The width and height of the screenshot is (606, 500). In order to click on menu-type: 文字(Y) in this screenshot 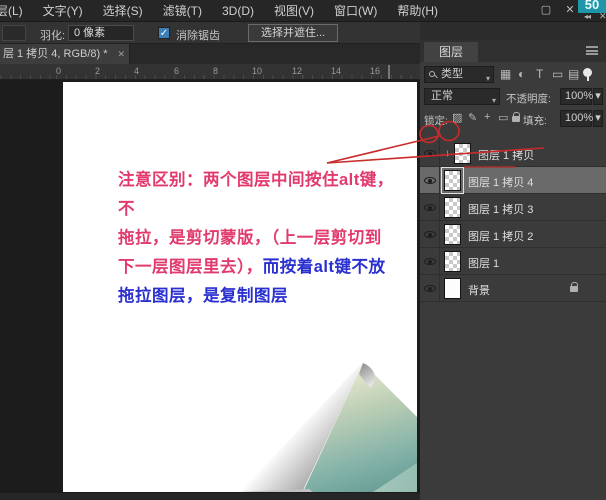, I will do `click(63, 10)`.